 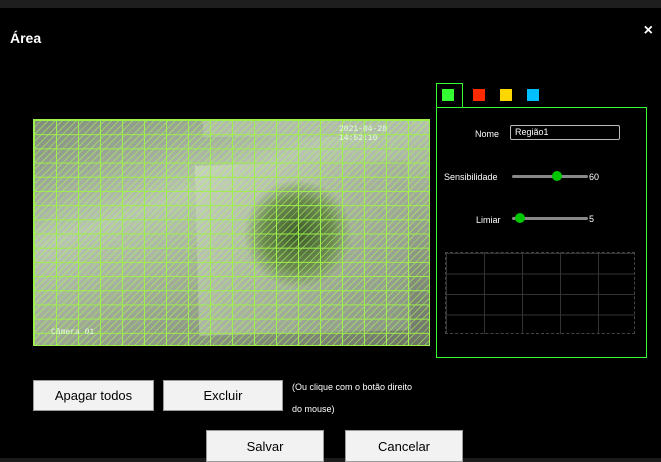 What do you see at coordinates (313, 409) in the screenshot?
I see `hint-text-line2: do mouse)` at bounding box center [313, 409].